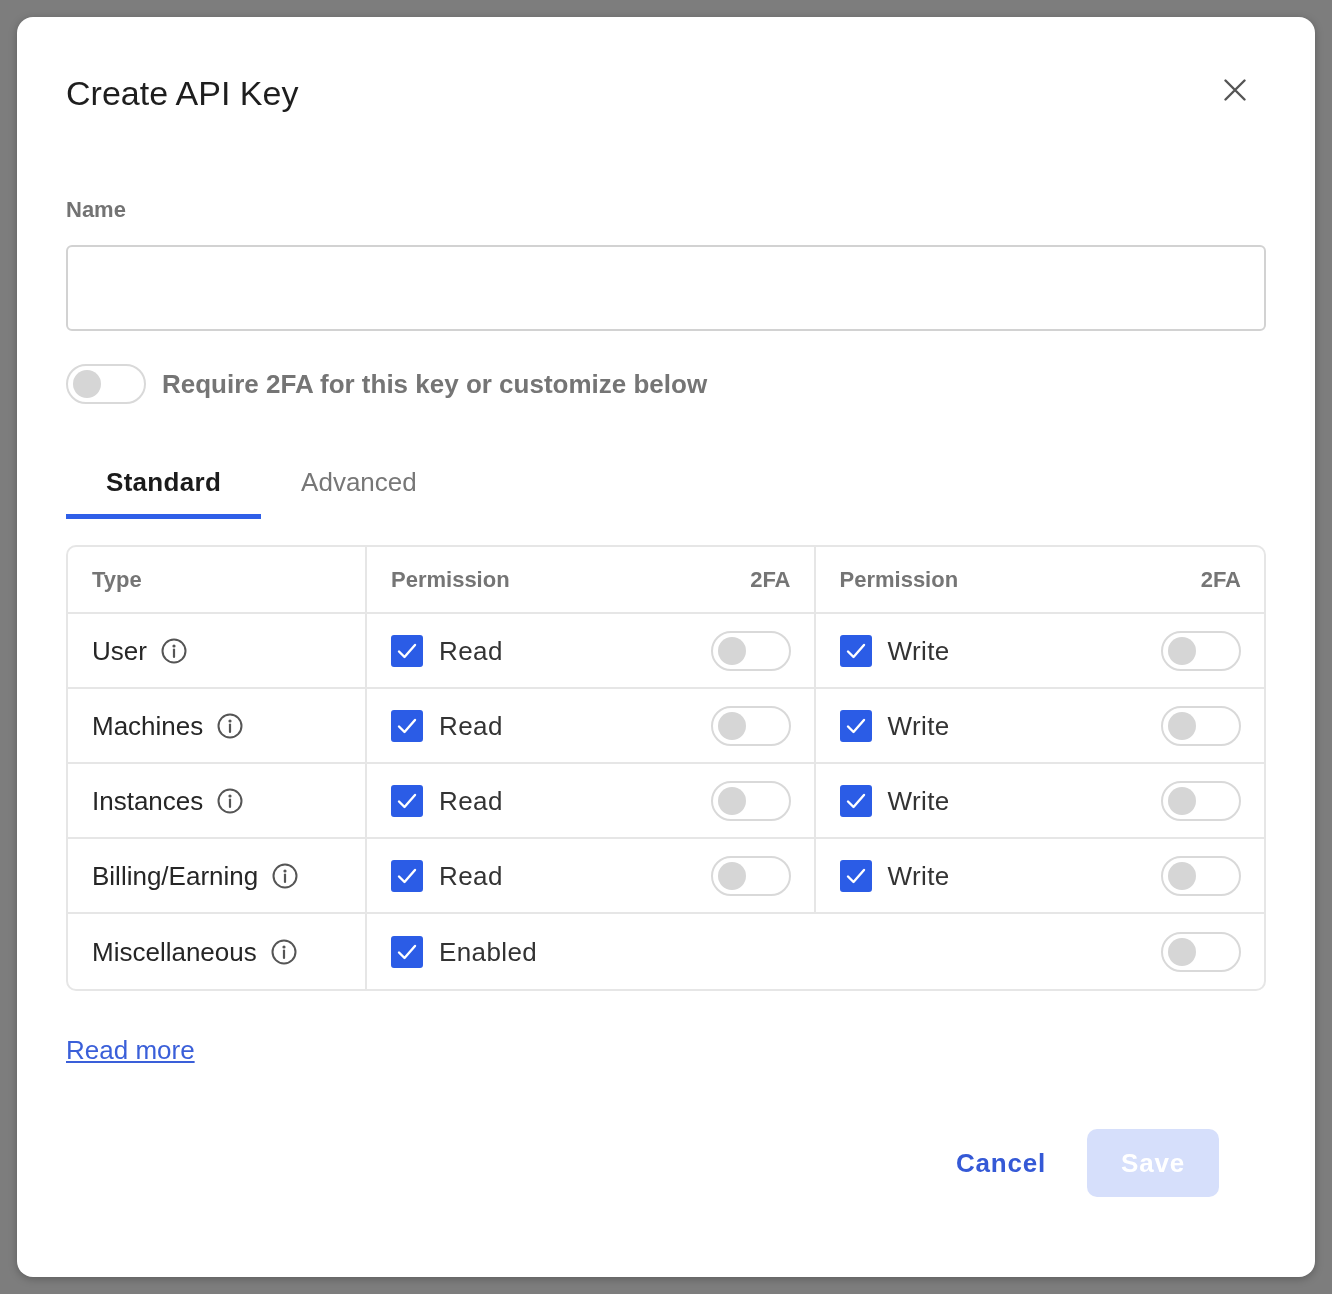 This screenshot has width=1332, height=1294. Describe the element at coordinates (164, 482) in the screenshot. I see `tab: Standard` at that location.